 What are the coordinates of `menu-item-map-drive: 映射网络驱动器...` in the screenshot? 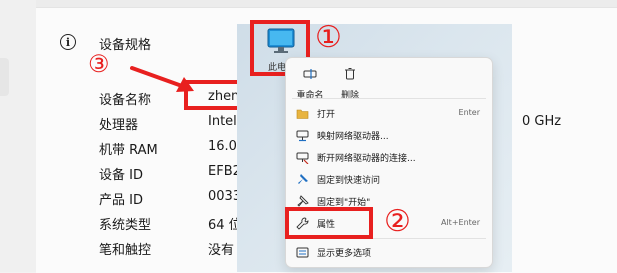 It's located at (389, 136).